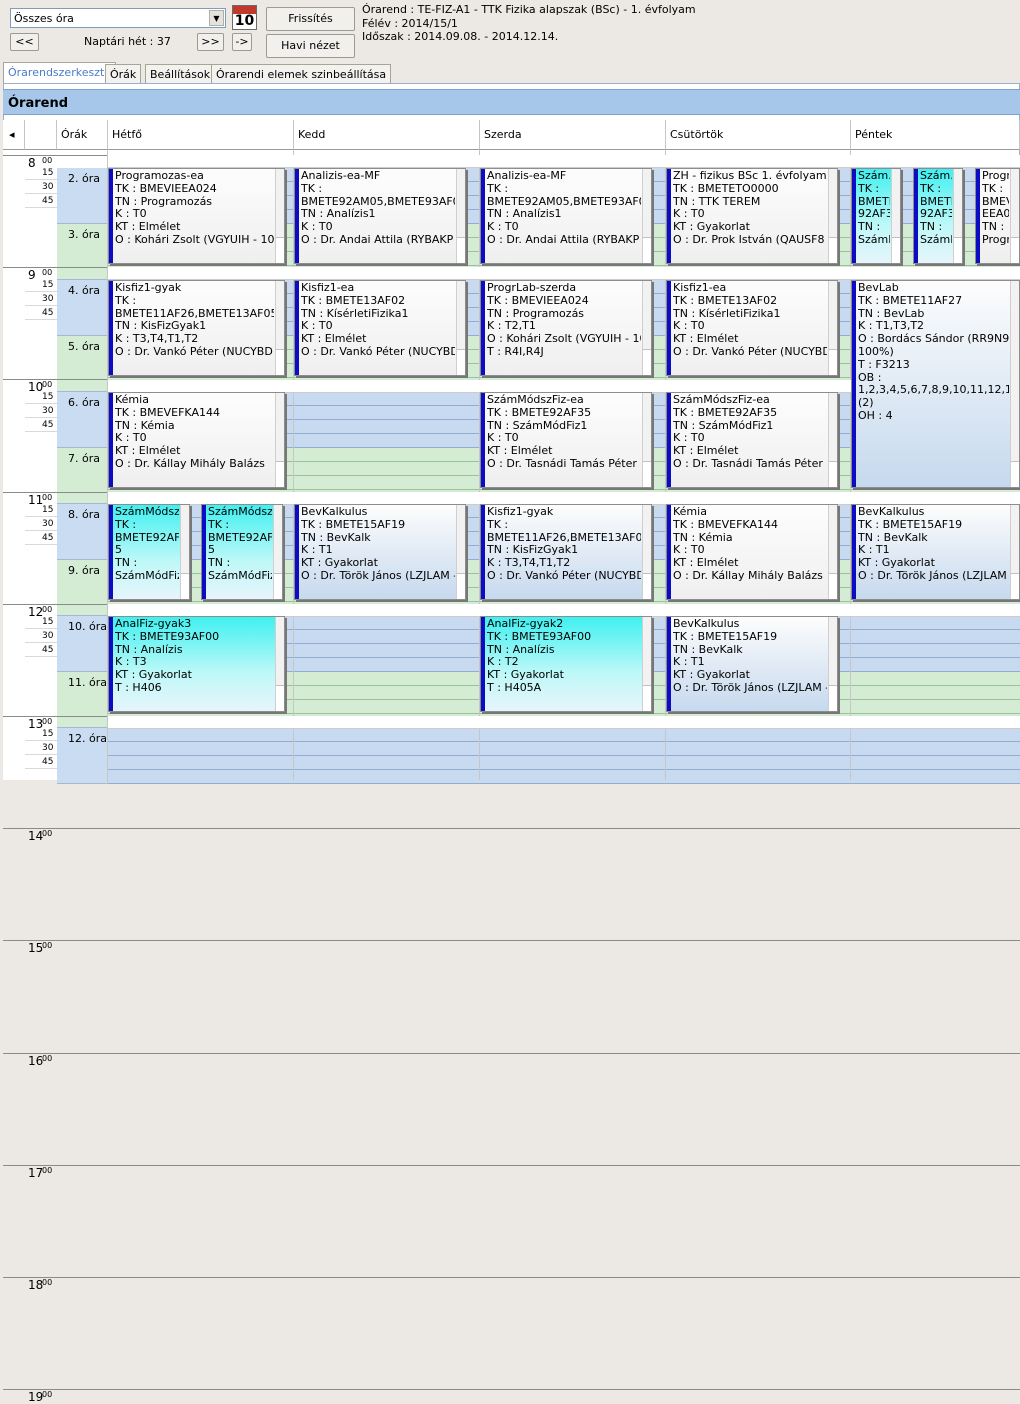 This screenshot has height=1404, width=1020. I want to click on hour-label: 15, so click(36, 948).